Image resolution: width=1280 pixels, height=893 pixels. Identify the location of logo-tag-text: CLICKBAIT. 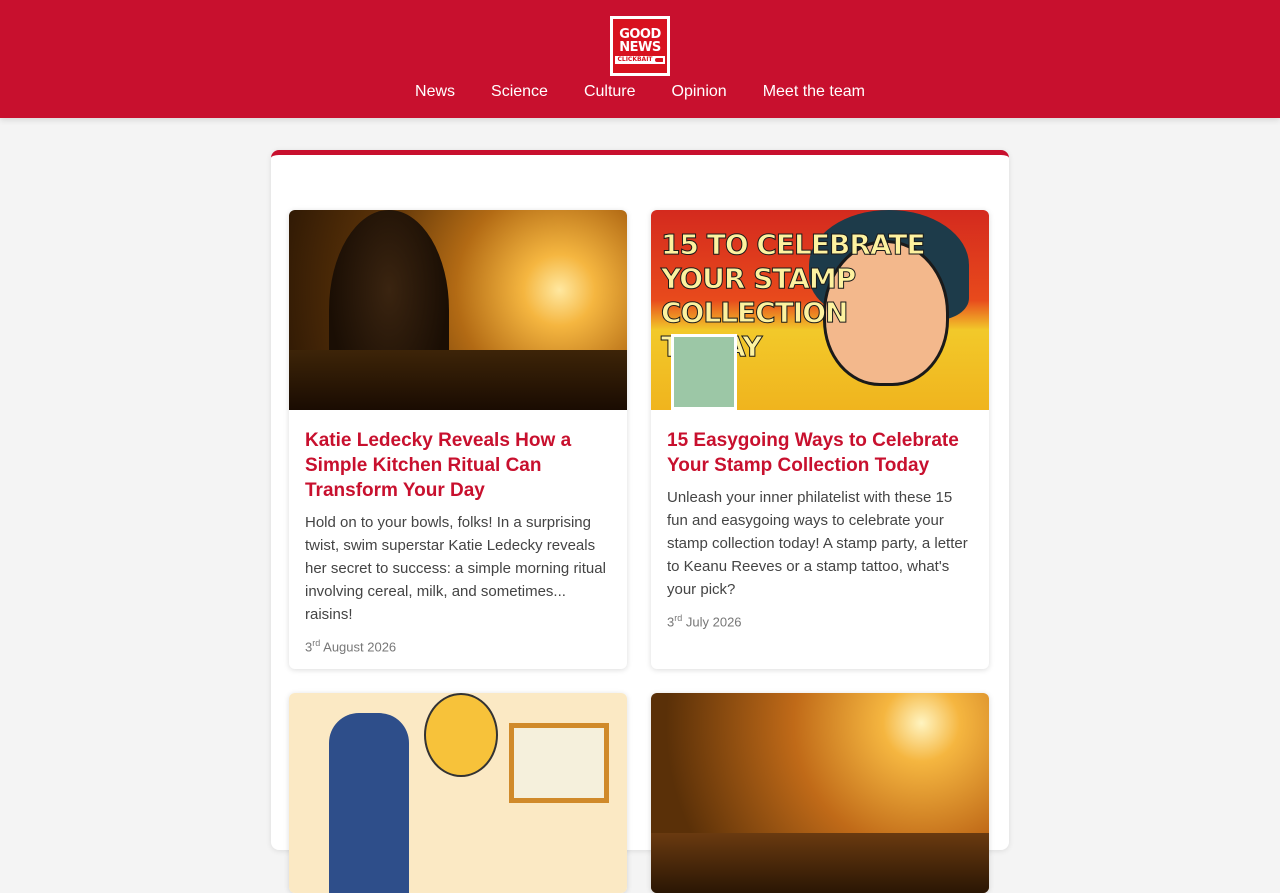
(635, 59).